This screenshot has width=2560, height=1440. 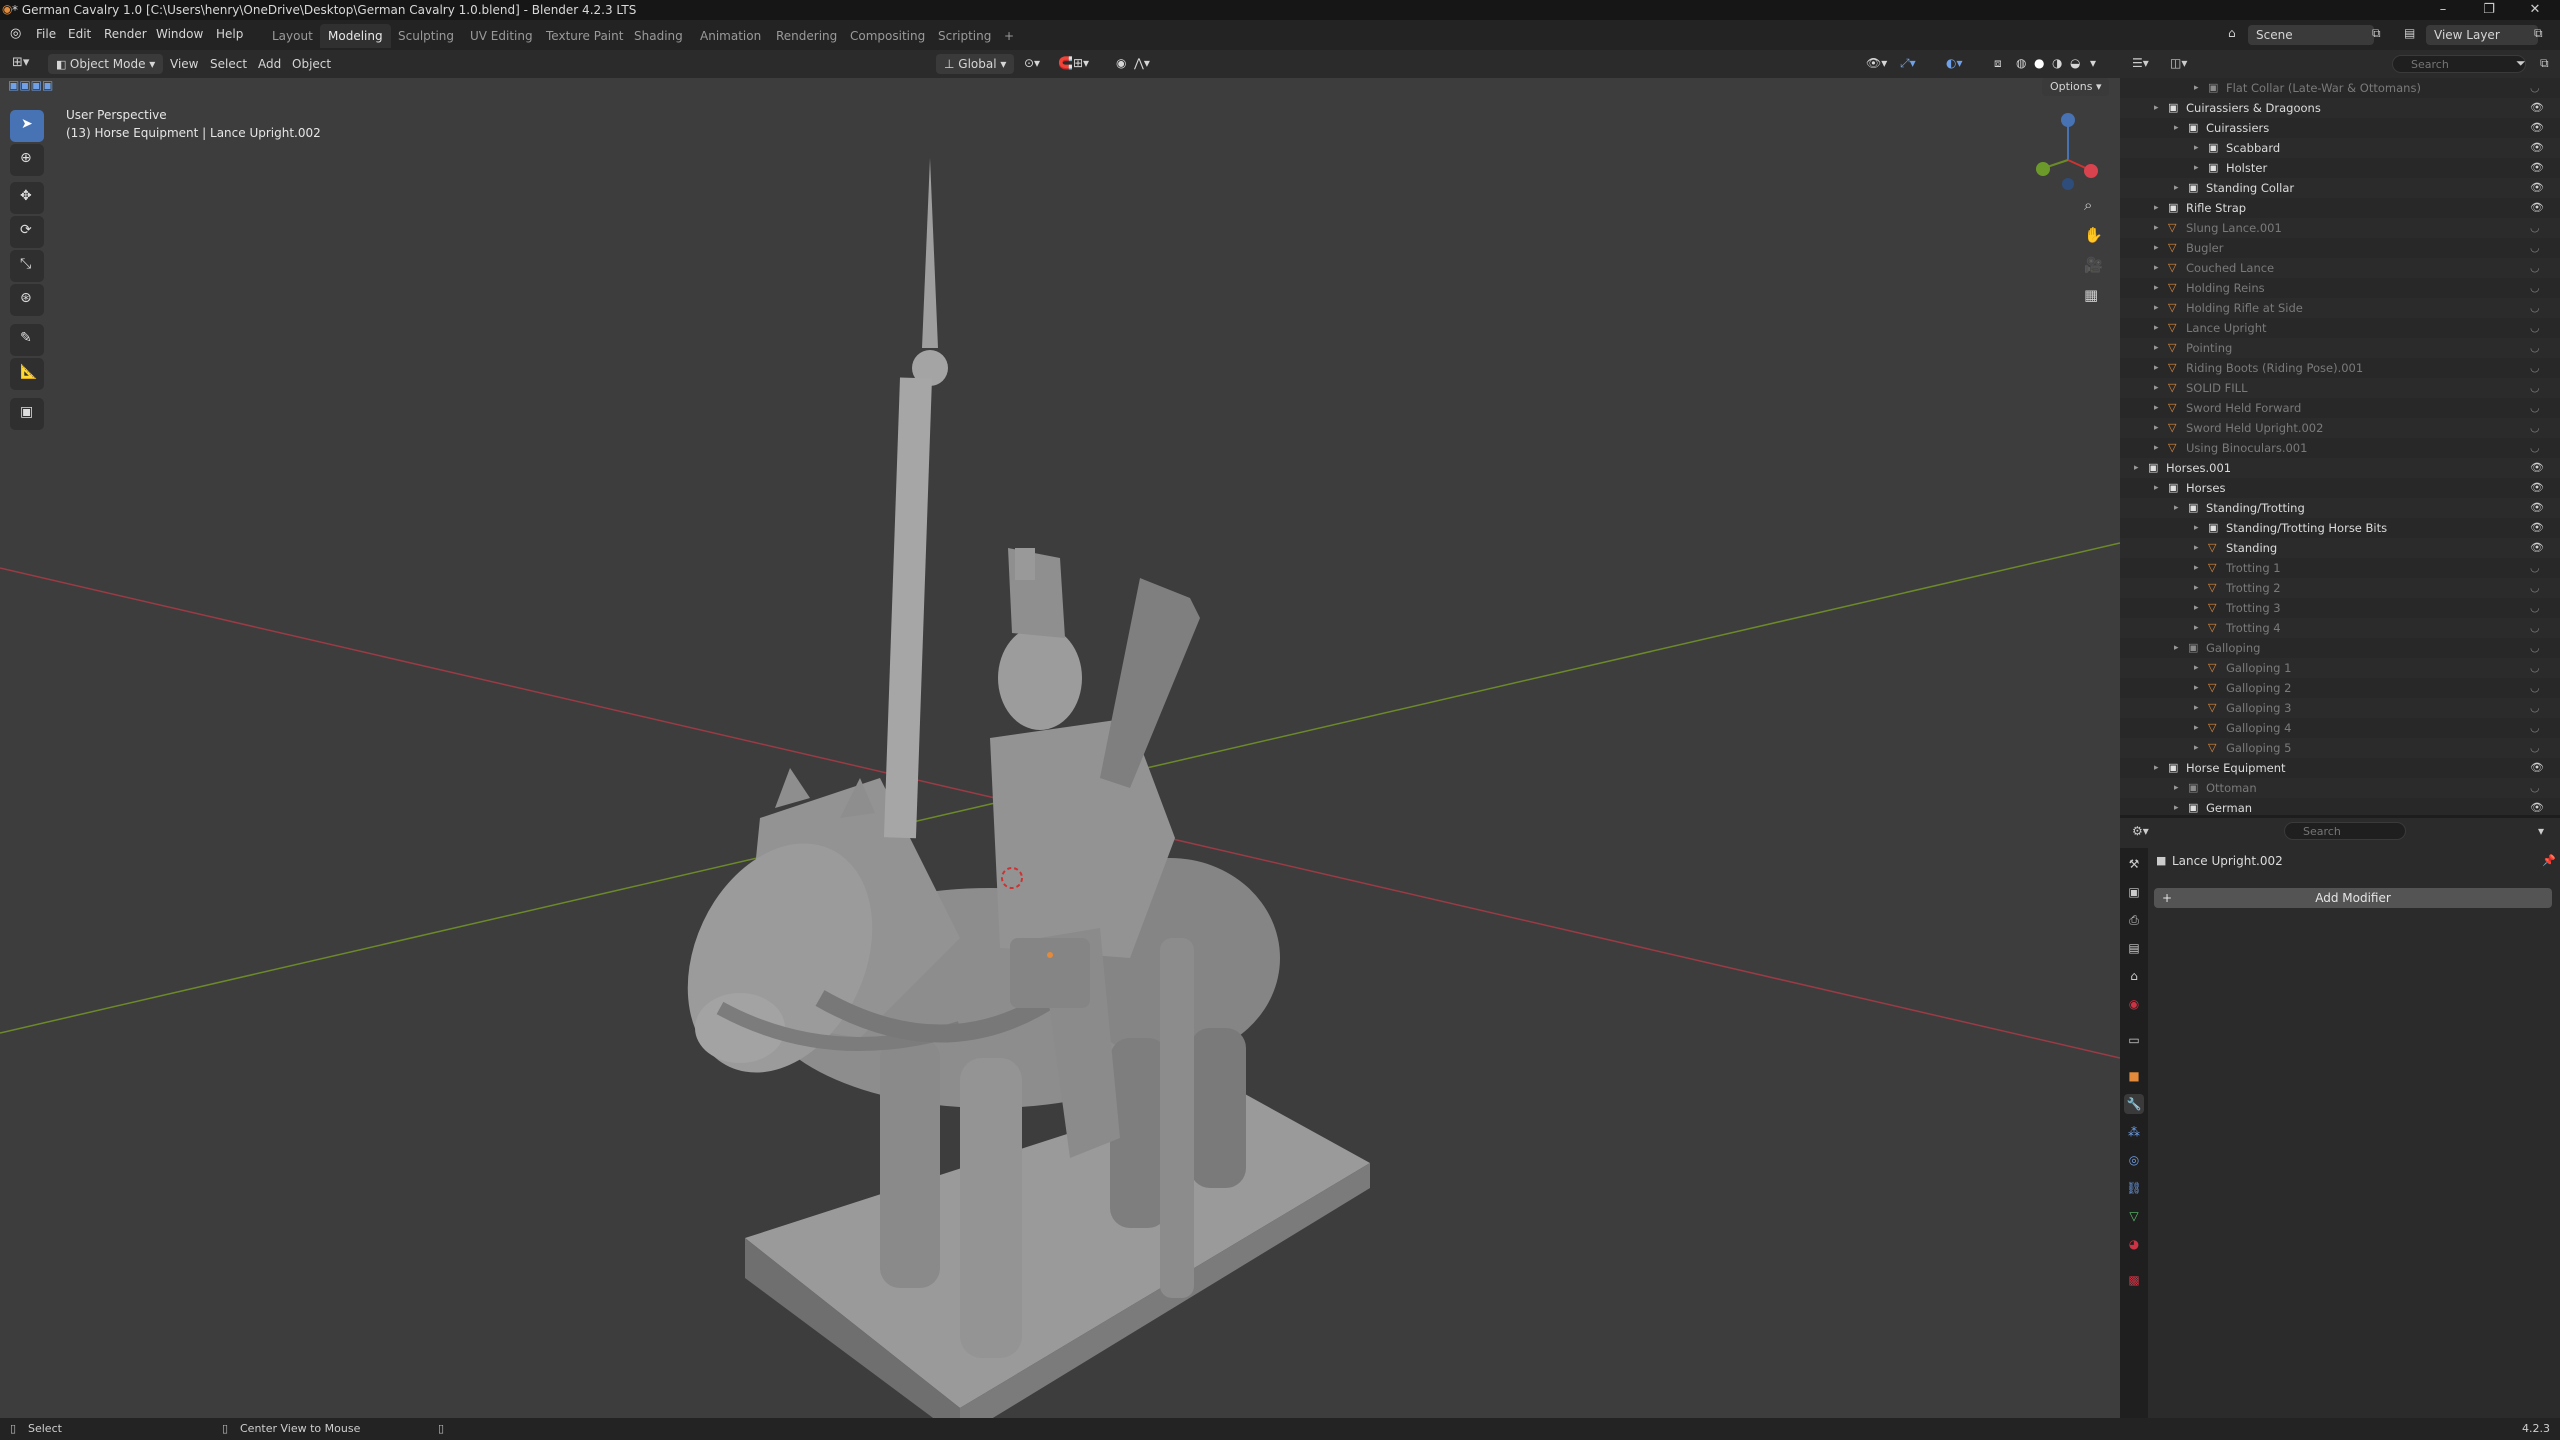 I want to click on outliner-row: ▸ ▽ SOLID FILL ◡, so click(x=2340, y=388).